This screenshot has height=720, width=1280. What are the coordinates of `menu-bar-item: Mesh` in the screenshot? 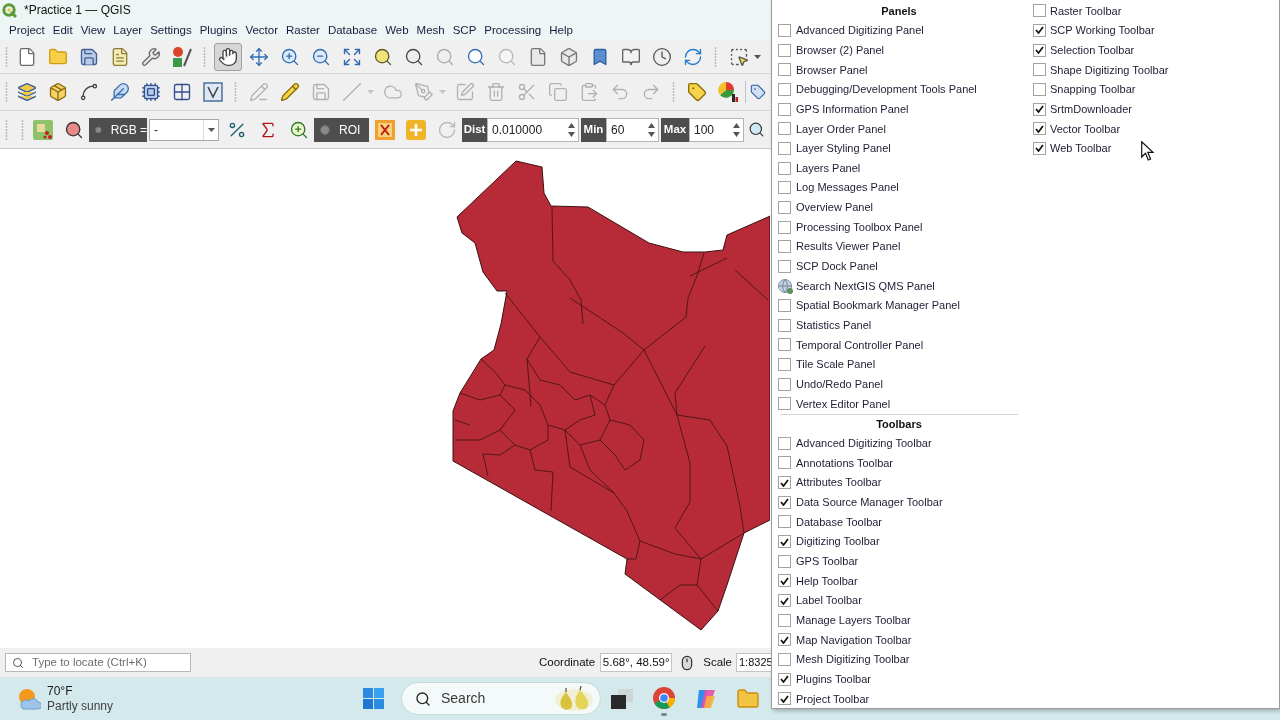 It's located at (430, 30).